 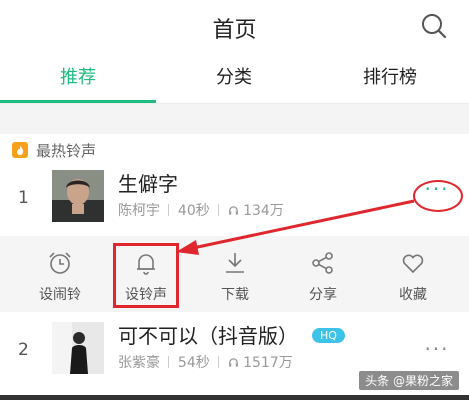 I want to click on annotation-arrow, so click(x=295, y=227).